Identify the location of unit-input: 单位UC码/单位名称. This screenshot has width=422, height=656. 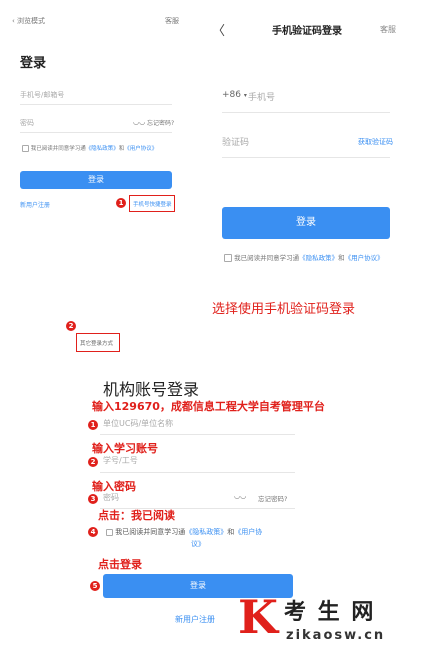
(138, 423).